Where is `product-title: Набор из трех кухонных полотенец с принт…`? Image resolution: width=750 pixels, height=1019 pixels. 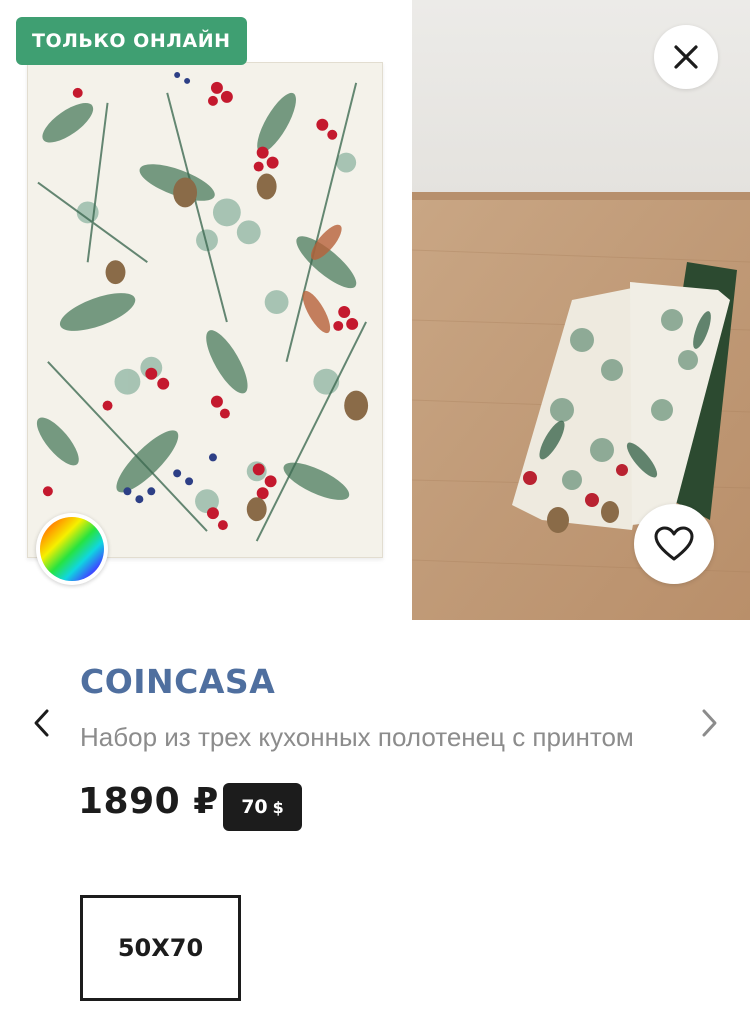
product-title: Набор из трех кухонных полотенец с принт… is located at coordinates (357, 737).